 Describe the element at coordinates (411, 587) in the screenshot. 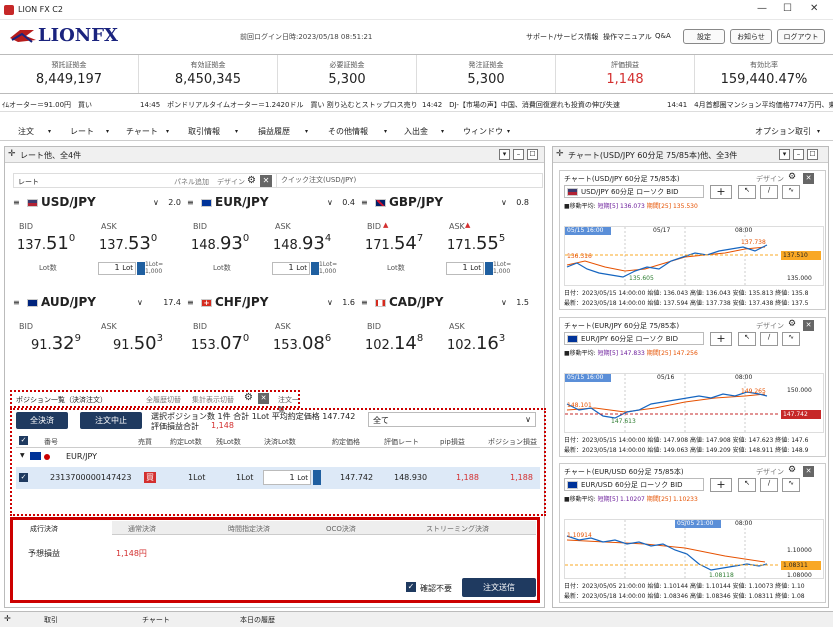

I see `no-confirm-checkbox: ✓` at that location.